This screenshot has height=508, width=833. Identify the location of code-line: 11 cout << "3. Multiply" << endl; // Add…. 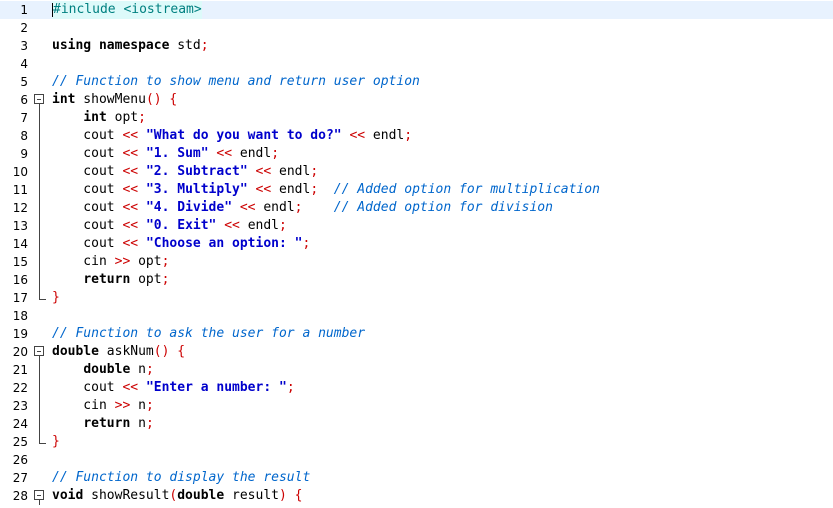
(416, 190).